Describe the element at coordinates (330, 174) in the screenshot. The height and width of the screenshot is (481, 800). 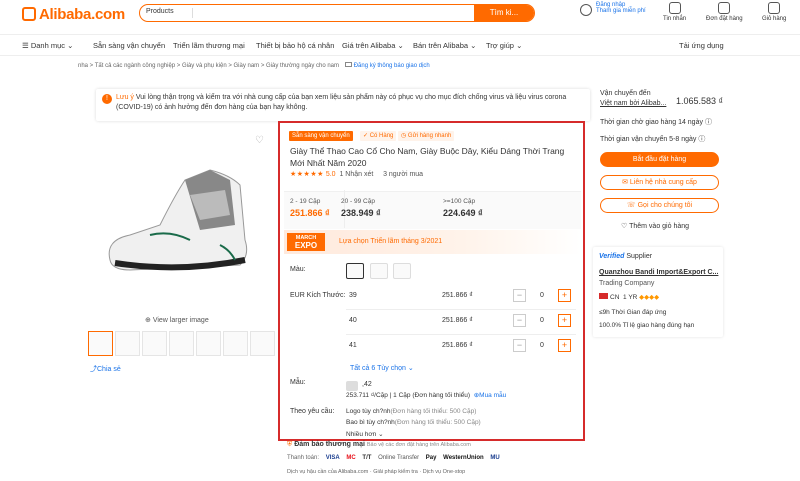
I see `rating-value: 5.0` at that location.